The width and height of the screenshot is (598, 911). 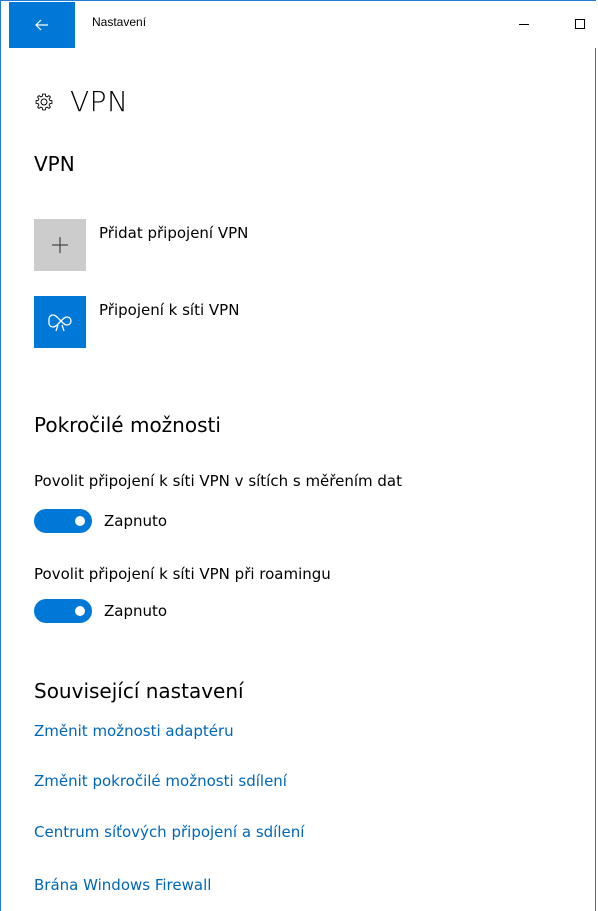 I want to click on add-vpn-label: Přidat připojení VPN, so click(x=174, y=233).